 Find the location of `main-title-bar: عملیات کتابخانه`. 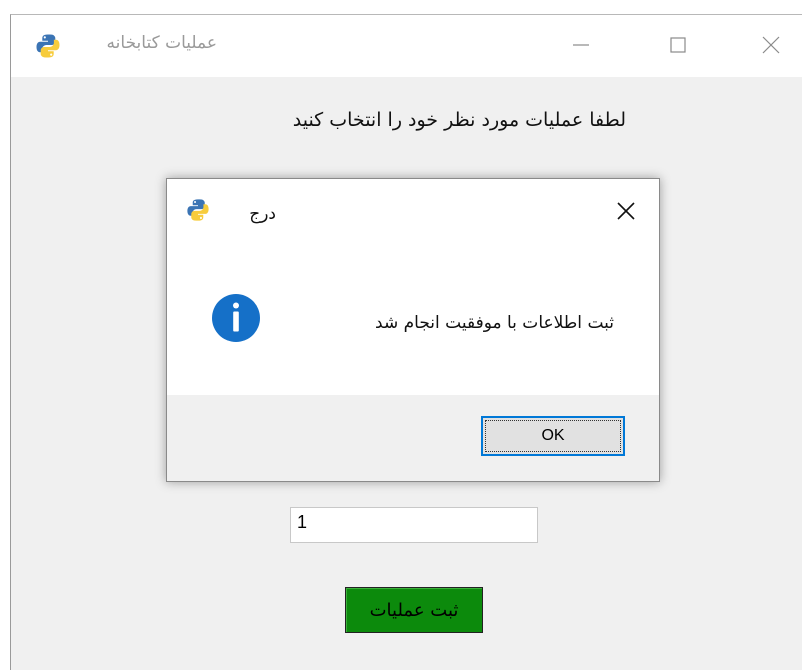

main-title-bar: عملیات کتابخانه is located at coordinates (406, 46).